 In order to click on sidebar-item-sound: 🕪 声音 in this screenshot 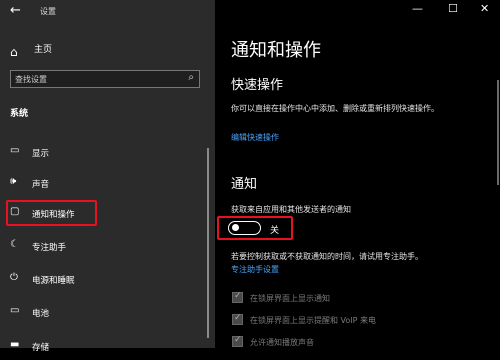, I will do `click(107, 184)`.